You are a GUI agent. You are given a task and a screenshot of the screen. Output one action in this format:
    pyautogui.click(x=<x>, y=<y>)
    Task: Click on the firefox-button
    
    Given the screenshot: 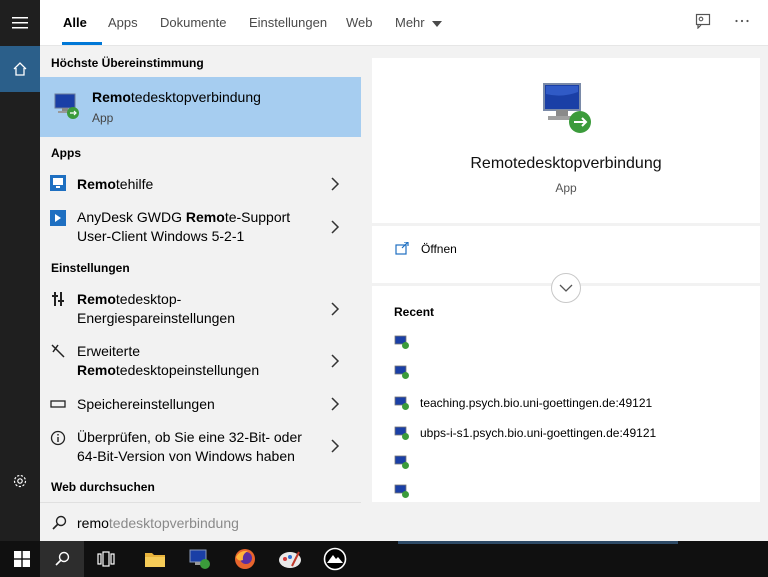 What is the action you would take?
    pyautogui.click(x=245, y=559)
    